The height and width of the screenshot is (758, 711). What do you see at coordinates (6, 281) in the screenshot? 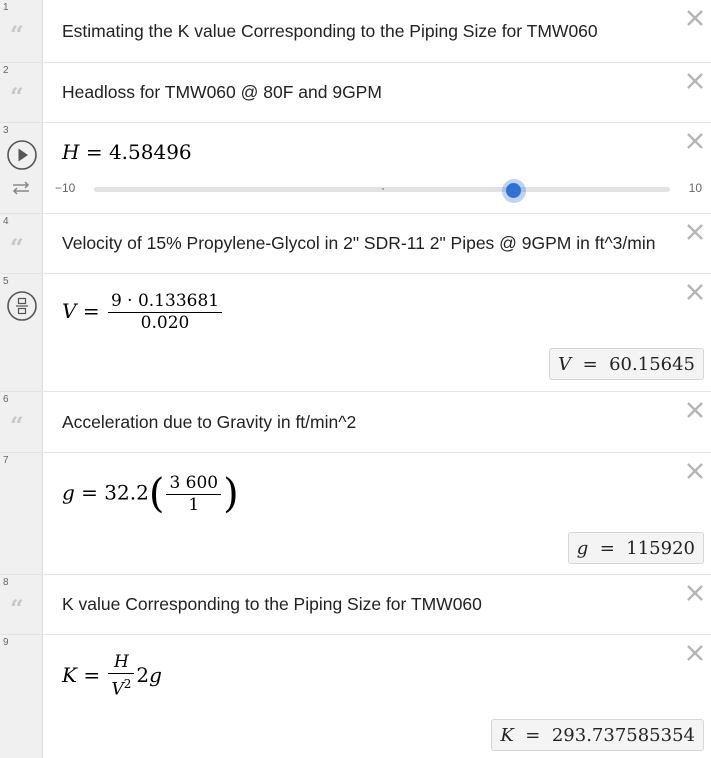
I see `row-number: 5` at bounding box center [6, 281].